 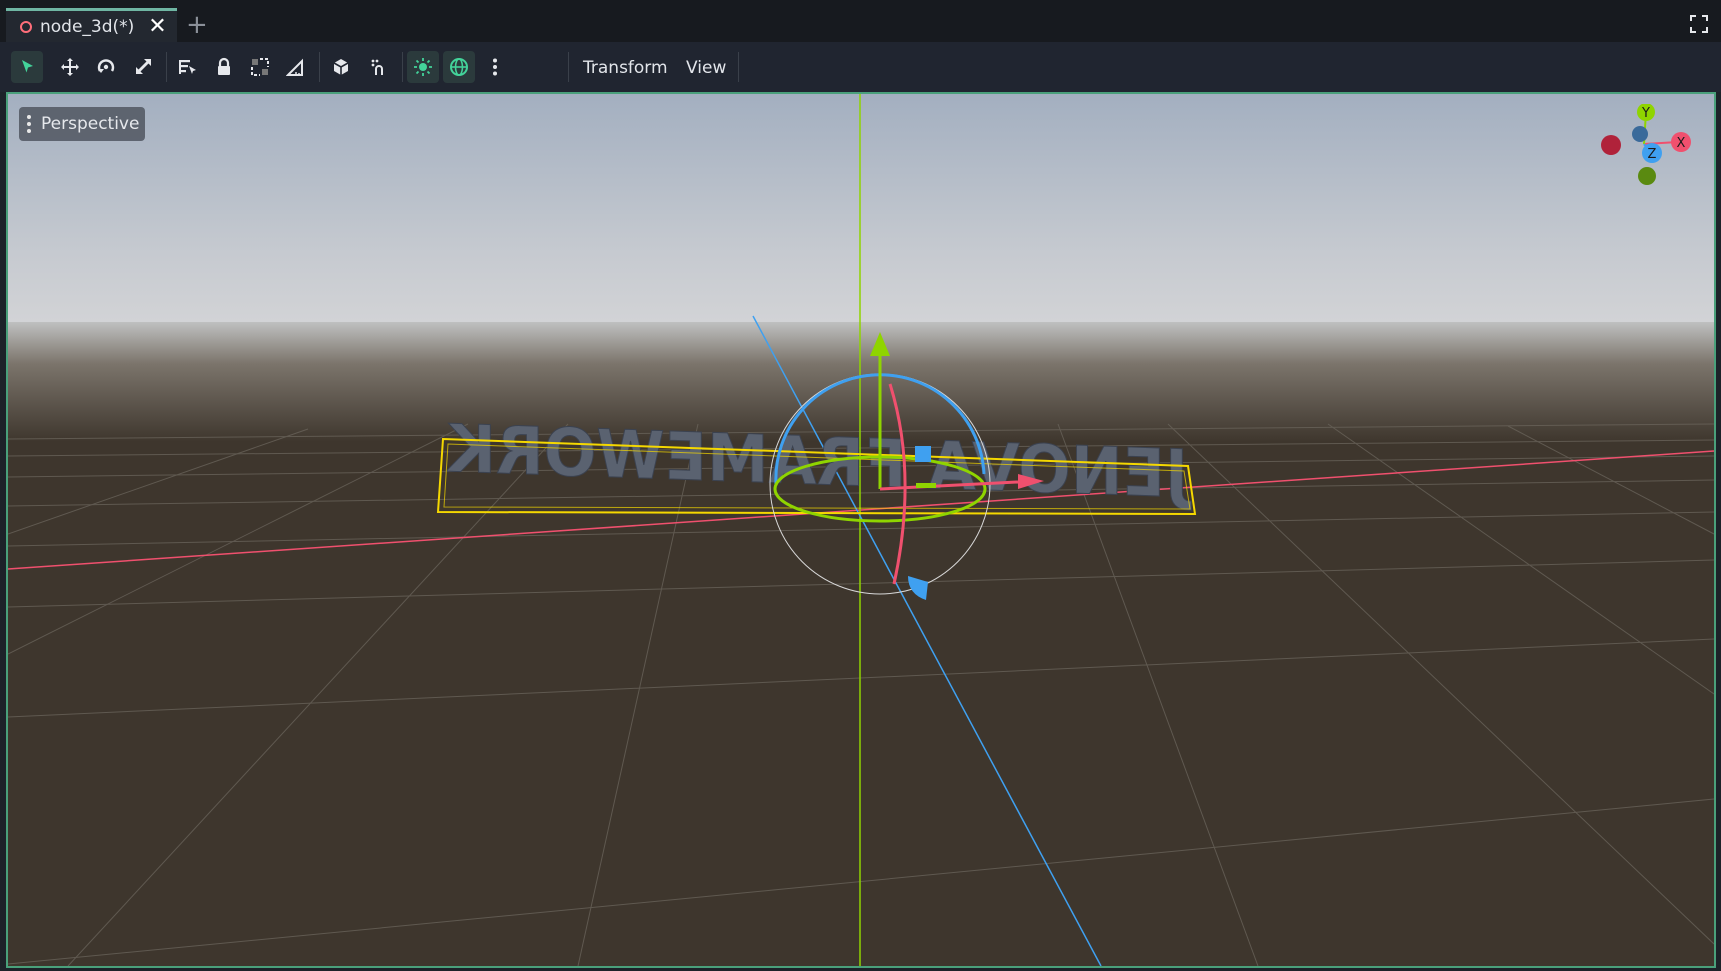 I want to click on svg-text: X, so click(x=1681, y=143).